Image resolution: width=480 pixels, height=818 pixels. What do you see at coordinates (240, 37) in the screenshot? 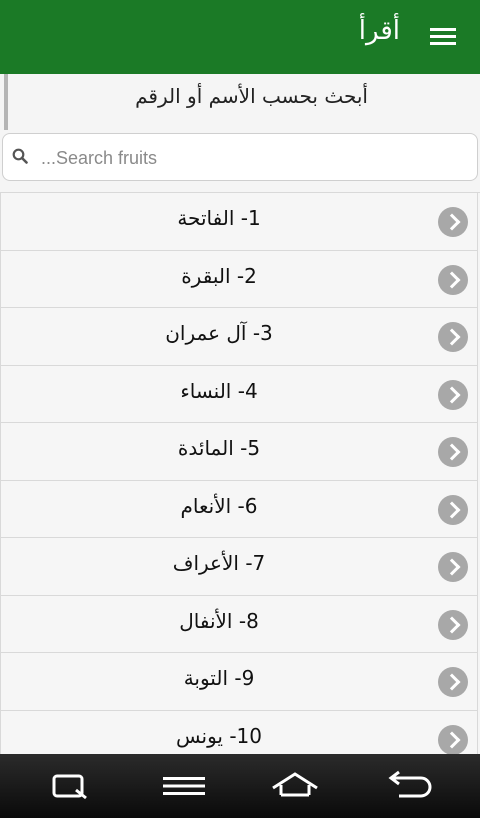
I see `app-bar: أقرأ` at bounding box center [240, 37].